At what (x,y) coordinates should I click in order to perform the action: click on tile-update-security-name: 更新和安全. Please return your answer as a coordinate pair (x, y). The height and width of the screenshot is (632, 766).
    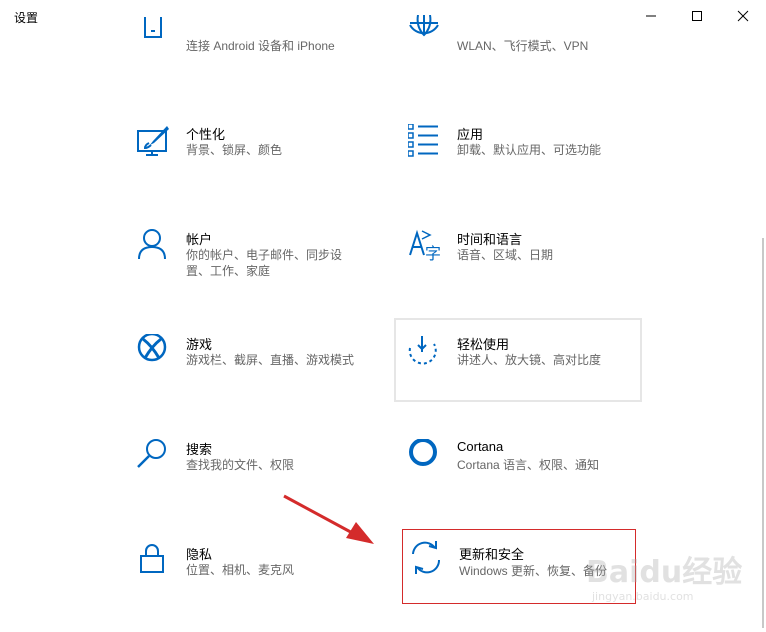
    Looking at the image, I should click on (492, 554).